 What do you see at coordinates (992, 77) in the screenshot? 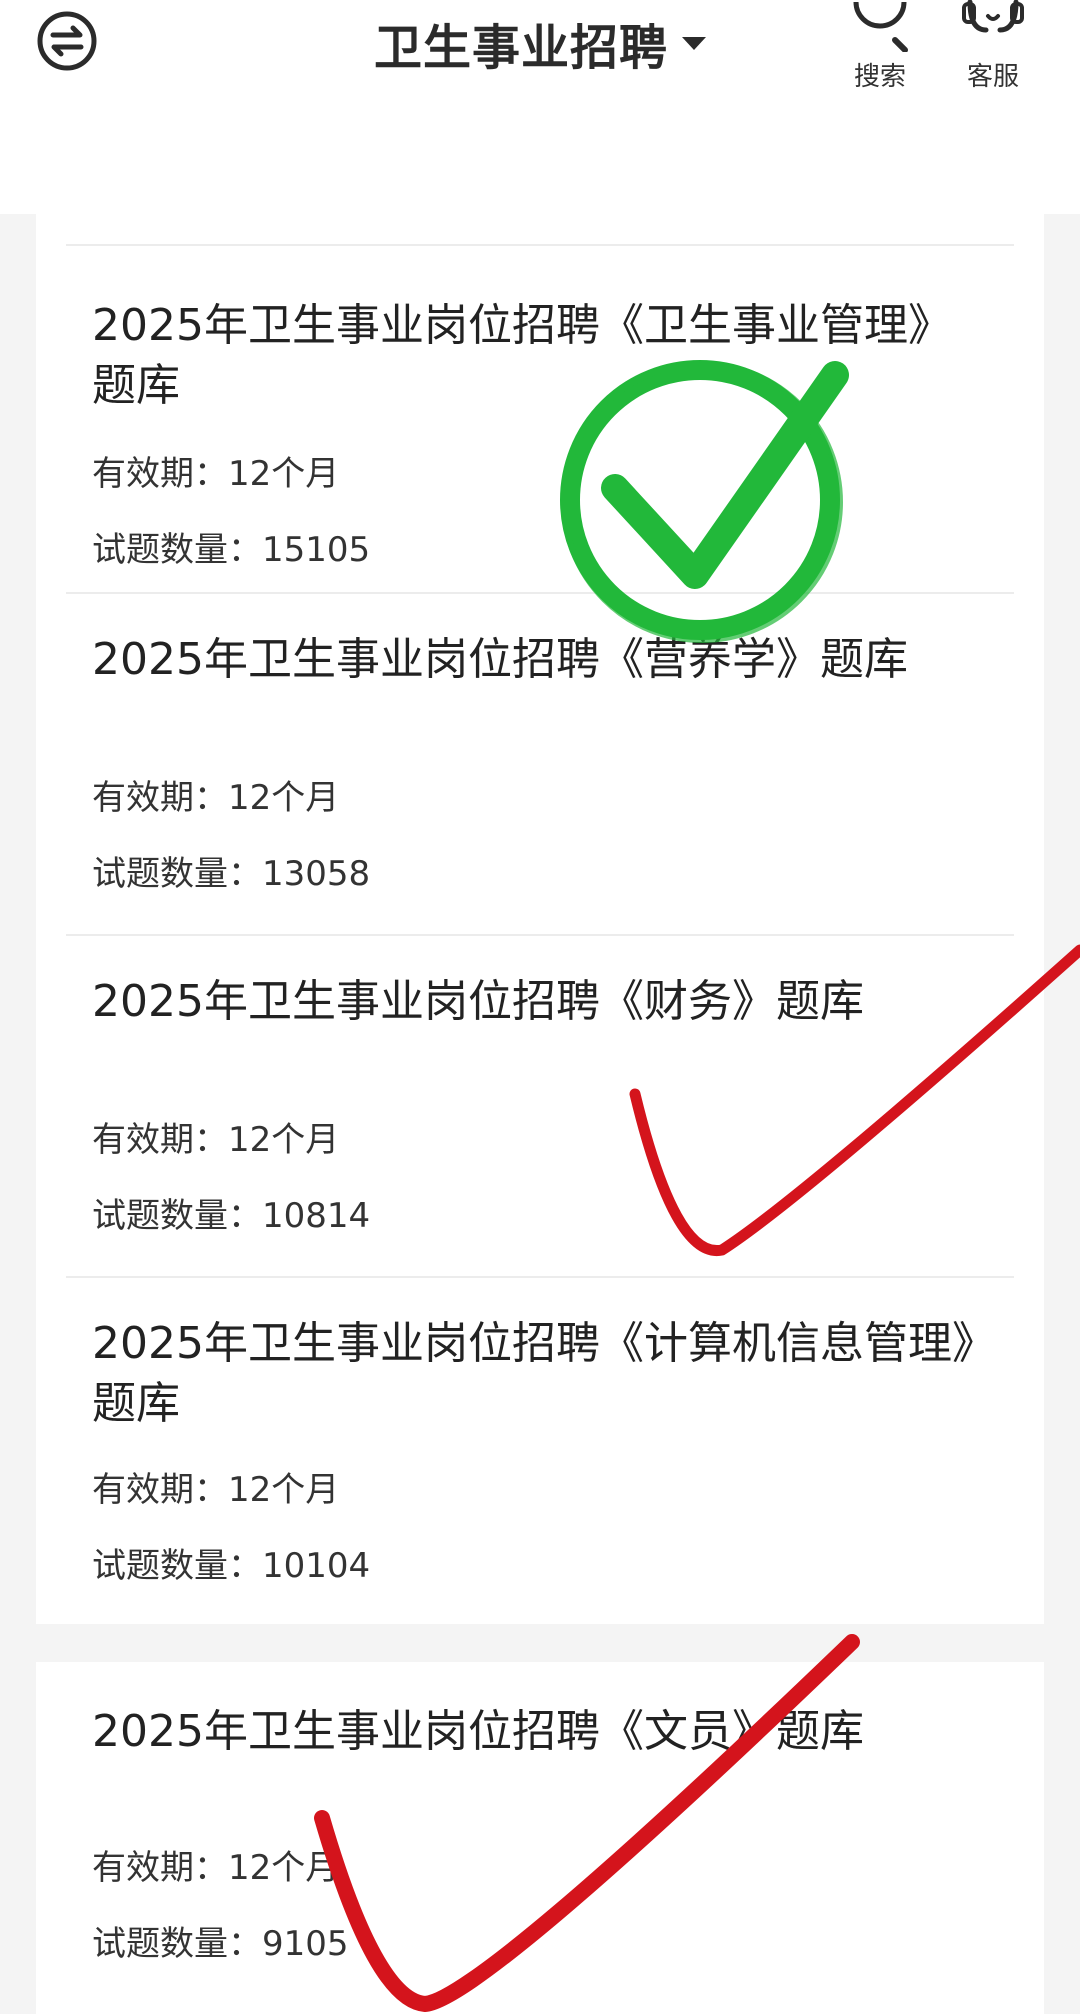
I see `customer-service-label: 客服` at bounding box center [992, 77].